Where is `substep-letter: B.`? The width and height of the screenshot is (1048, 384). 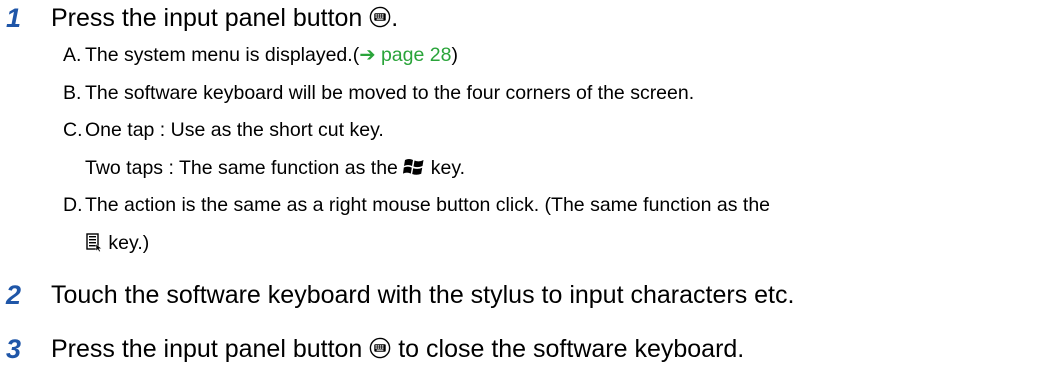 substep-letter: B. is located at coordinates (72, 93).